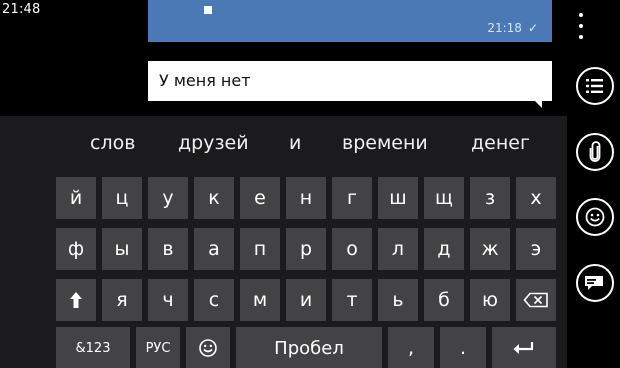  What do you see at coordinates (500, 143) in the screenshot?
I see `suggestion-word: денег` at bounding box center [500, 143].